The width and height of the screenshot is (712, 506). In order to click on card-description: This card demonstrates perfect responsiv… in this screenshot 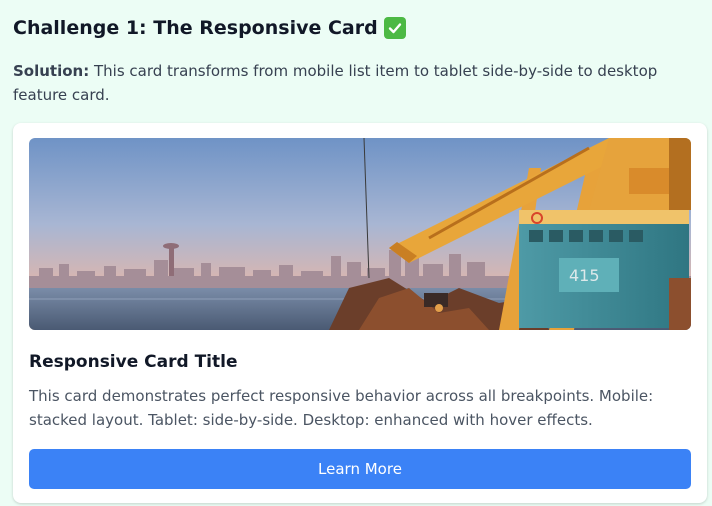, I will do `click(341, 408)`.